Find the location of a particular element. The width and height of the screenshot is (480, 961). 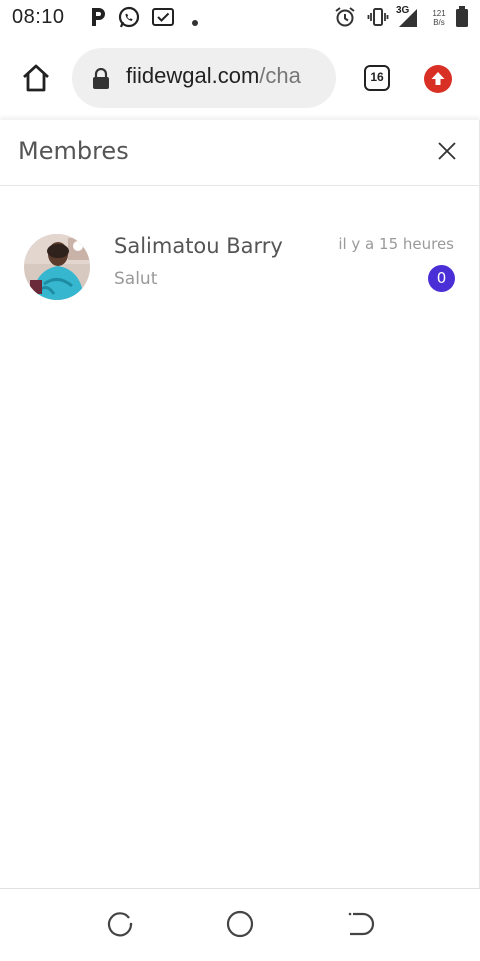

browser-toolbar: fiidewgal.com/cha 16 is located at coordinates (240, 78).